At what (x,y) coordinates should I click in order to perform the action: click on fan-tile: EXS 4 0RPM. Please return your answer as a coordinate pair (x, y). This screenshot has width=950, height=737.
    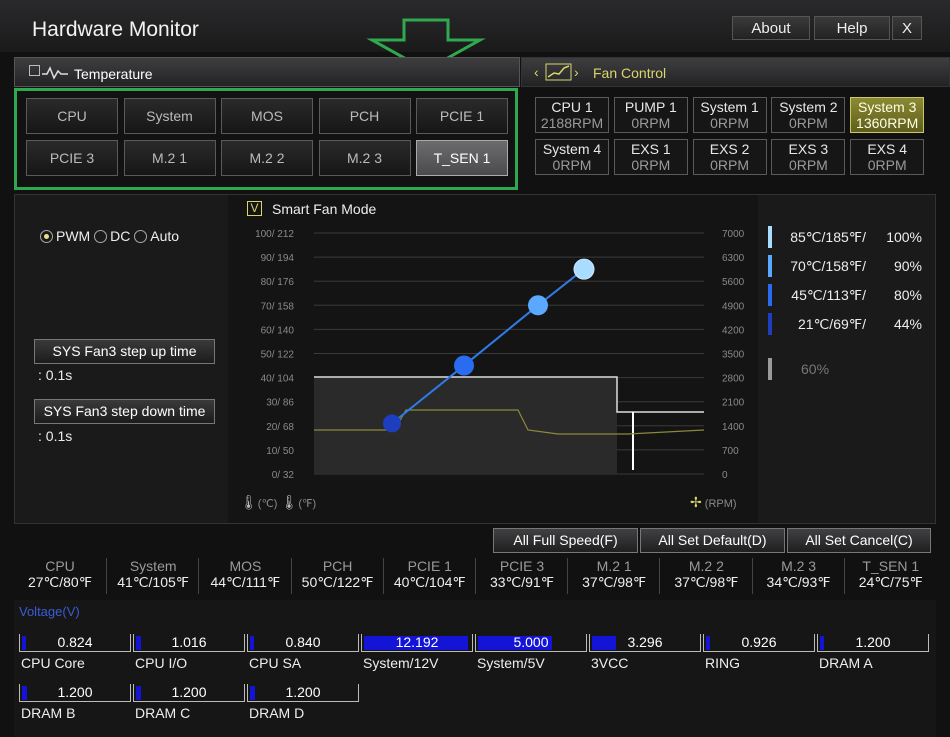
    Looking at the image, I should click on (887, 157).